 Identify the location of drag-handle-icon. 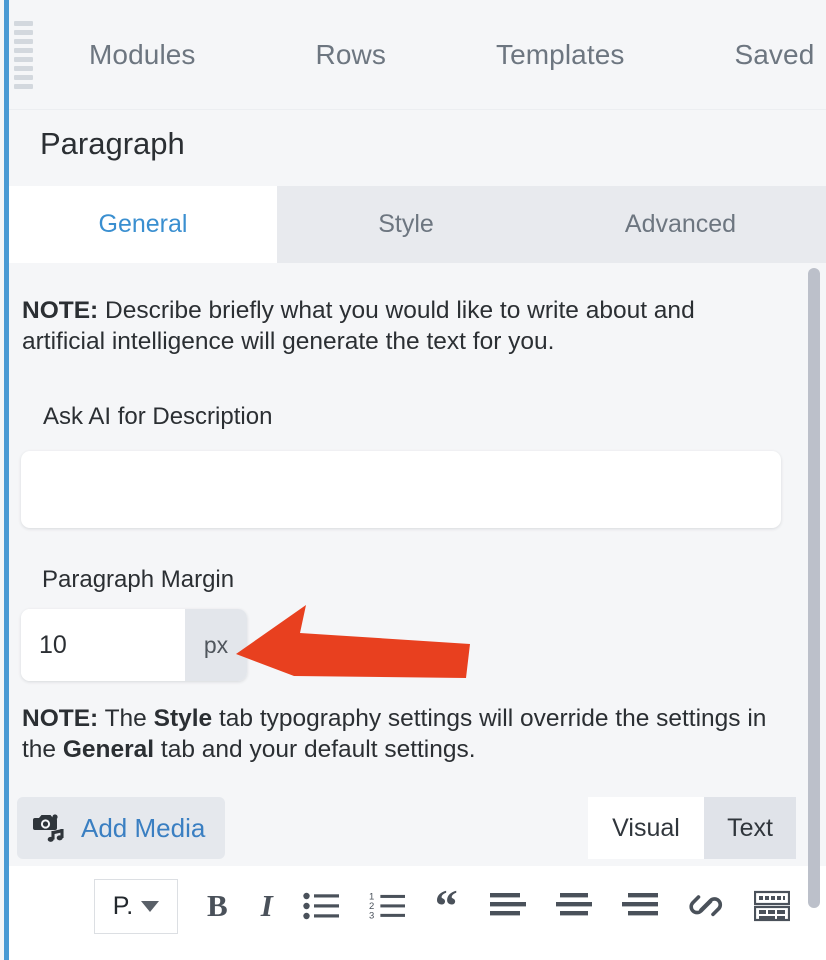
(24, 55).